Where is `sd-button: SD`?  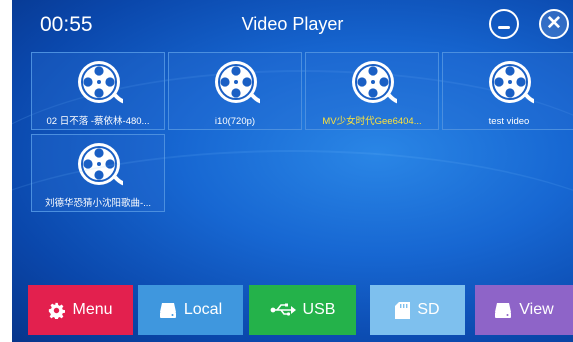 sd-button: SD is located at coordinates (417, 310).